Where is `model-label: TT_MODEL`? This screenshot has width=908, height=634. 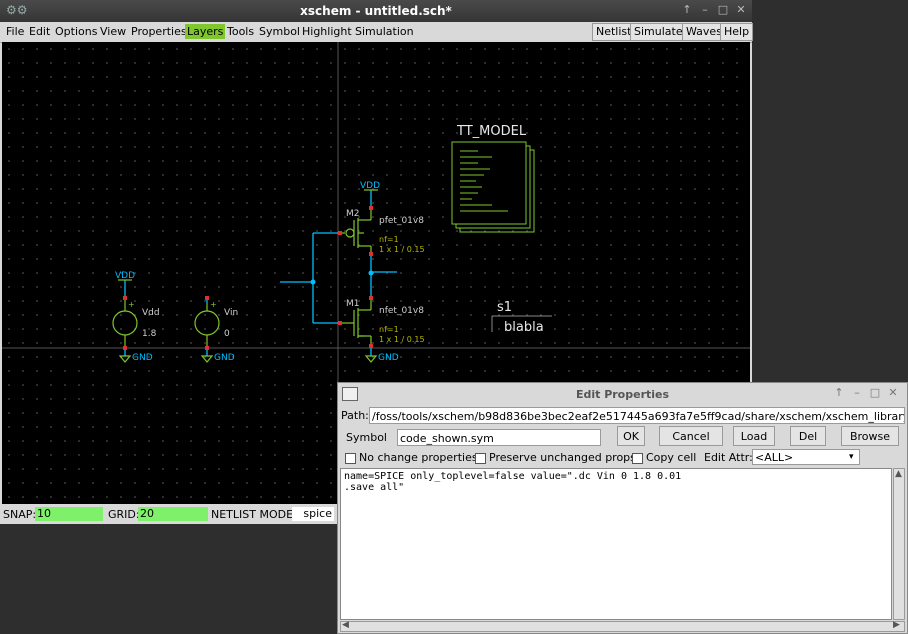
model-label: TT_MODEL is located at coordinates (491, 131).